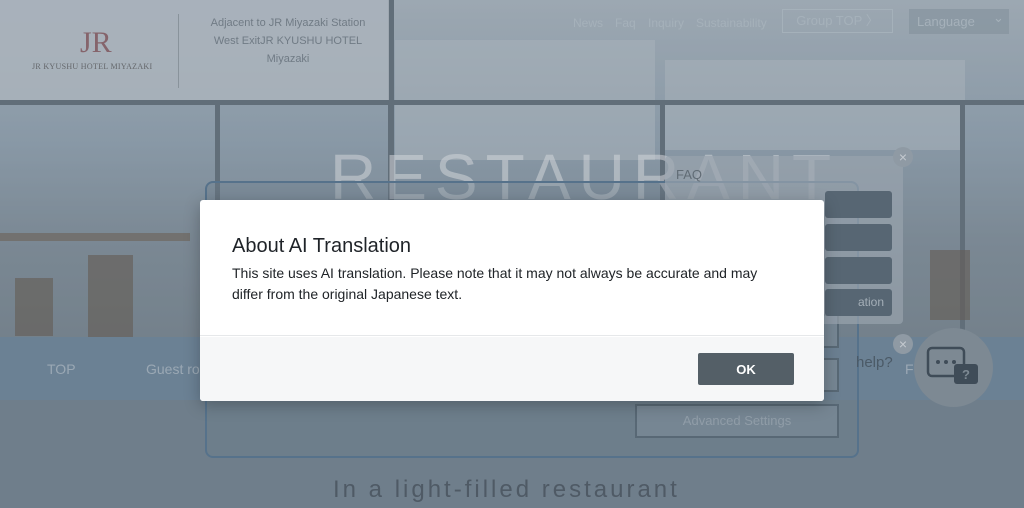 Image resolution: width=1024 pixels, height=508 pixels. I want to click on dialog-footer: OK, so click(512, 369).